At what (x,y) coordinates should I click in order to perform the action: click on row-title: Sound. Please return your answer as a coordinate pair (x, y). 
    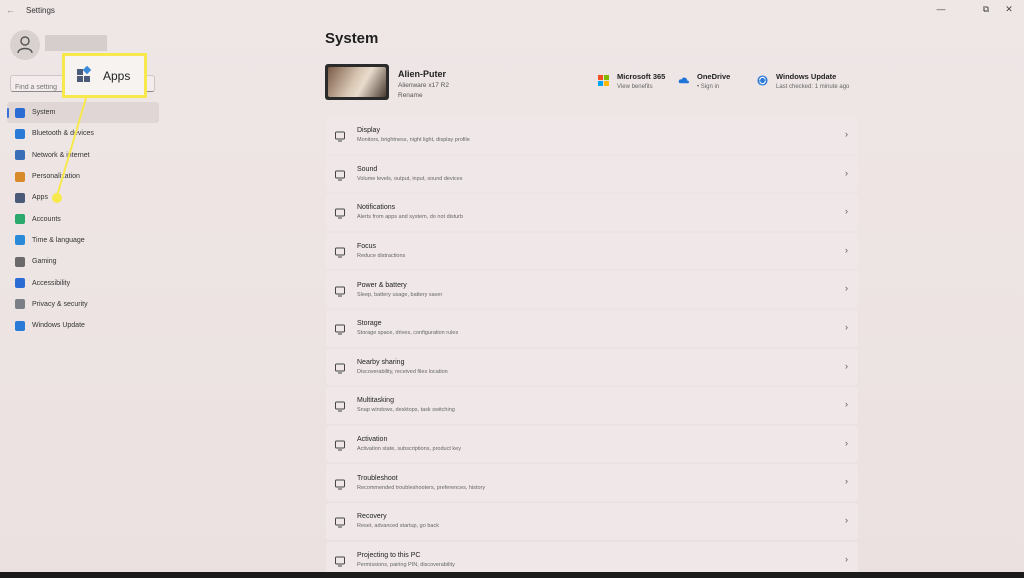
    Looking at the image, I should click on (367, 169).